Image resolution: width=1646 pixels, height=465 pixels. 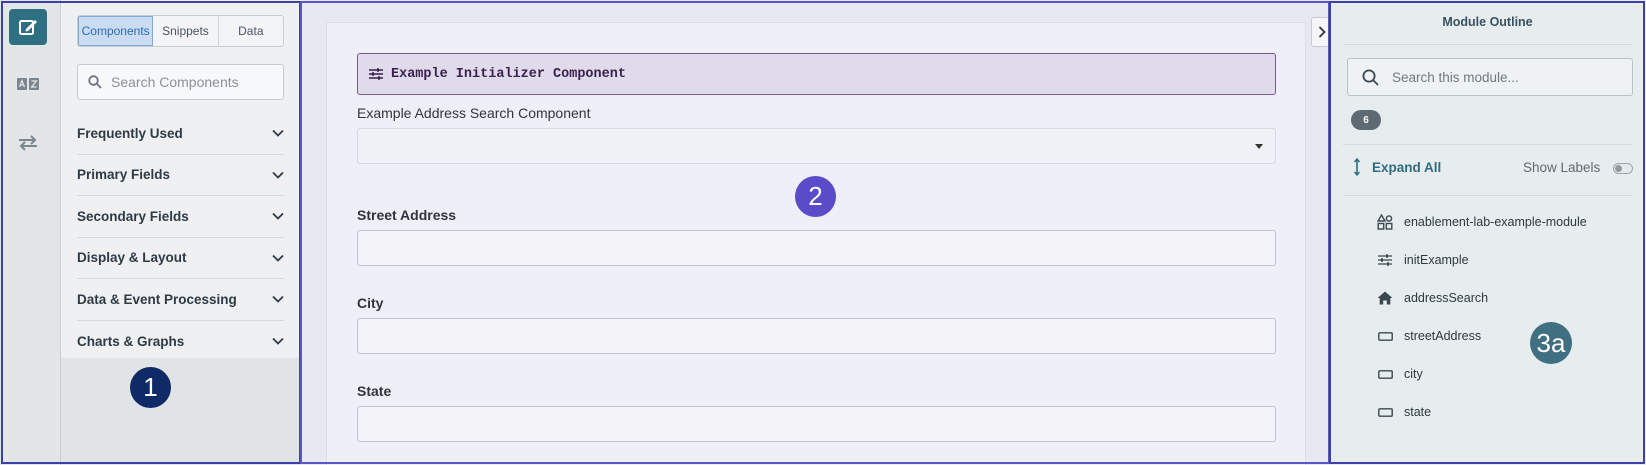 I want to click on component-search-box, so click(x=180, y=82).